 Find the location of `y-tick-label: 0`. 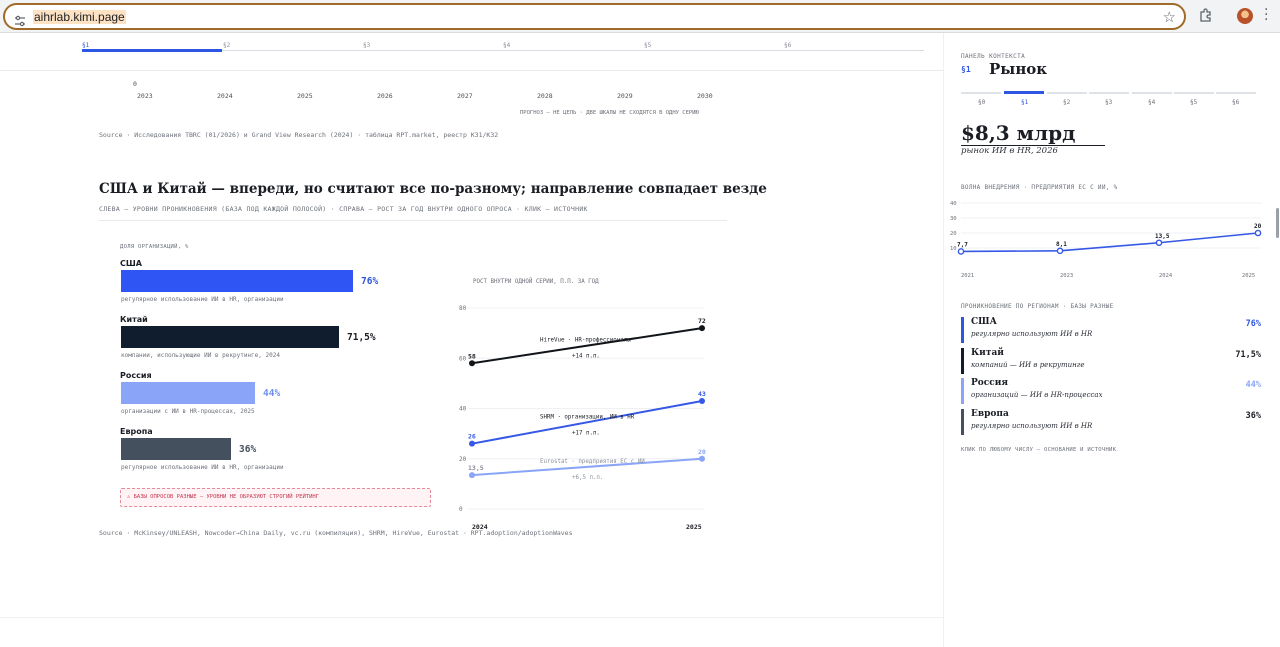

y-tick-label: 0 is located at coordinates (461, 509).